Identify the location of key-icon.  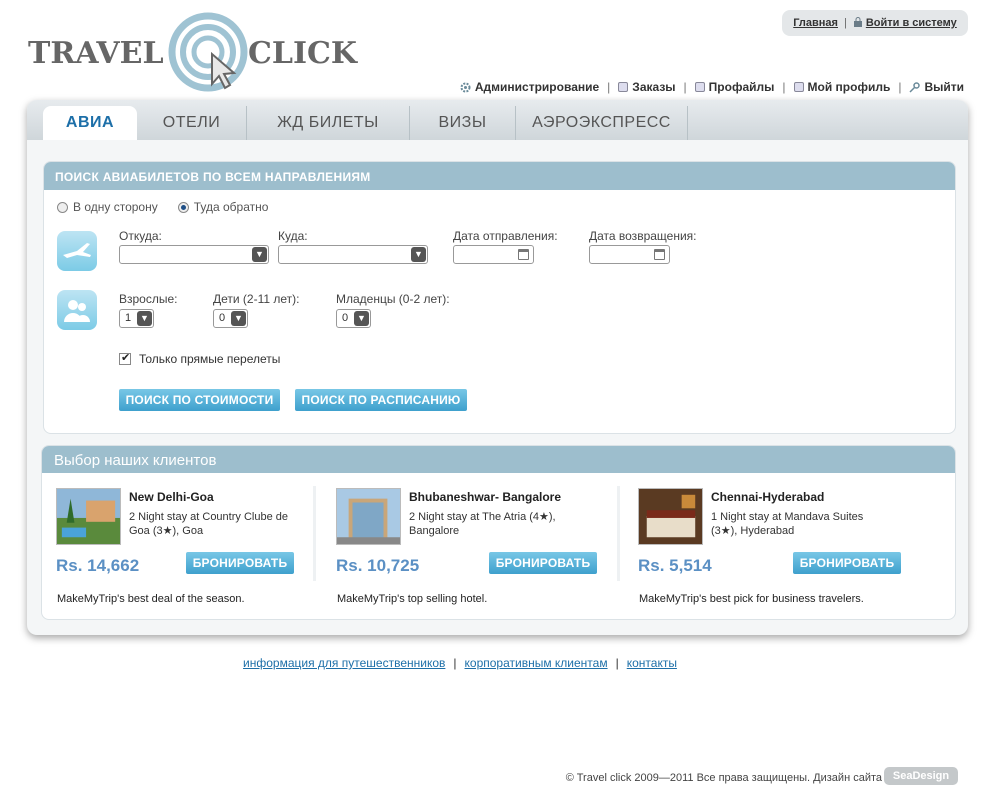
(915, 87).